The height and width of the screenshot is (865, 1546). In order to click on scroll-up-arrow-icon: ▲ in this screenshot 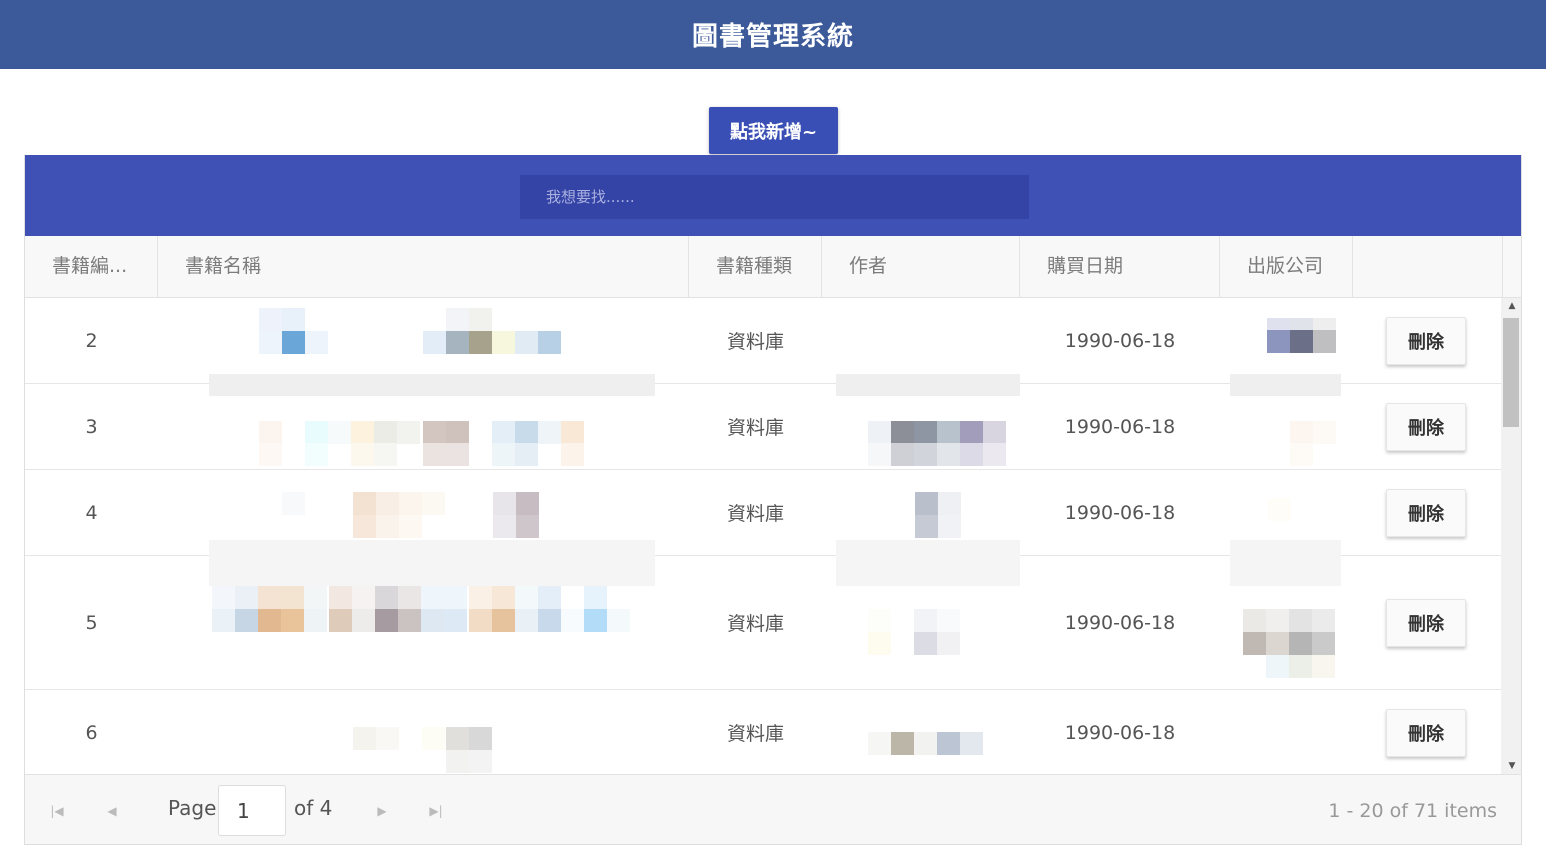, I will do `click(1511, 306)`.